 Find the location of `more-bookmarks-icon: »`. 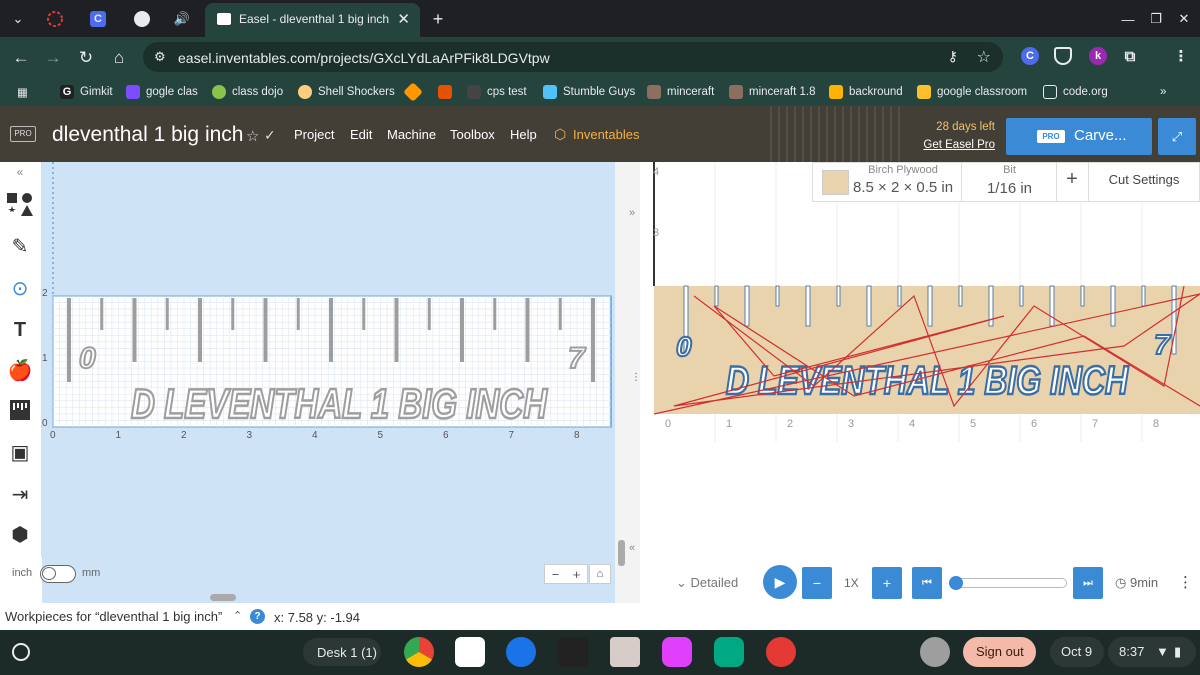

more-bookmarks-icon: » is located at coordinates (1163, 92).